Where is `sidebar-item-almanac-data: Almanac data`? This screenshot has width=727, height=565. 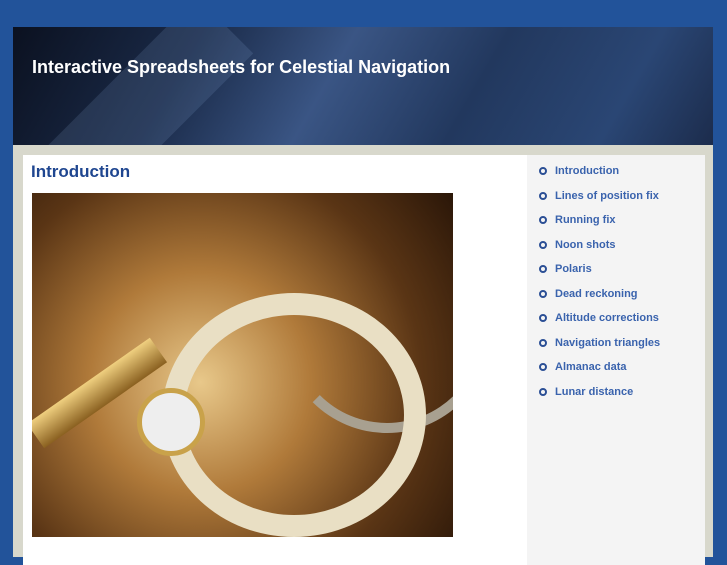
sidebar-item-almanac-data: Almanac data is located at coordinates (622, 367).